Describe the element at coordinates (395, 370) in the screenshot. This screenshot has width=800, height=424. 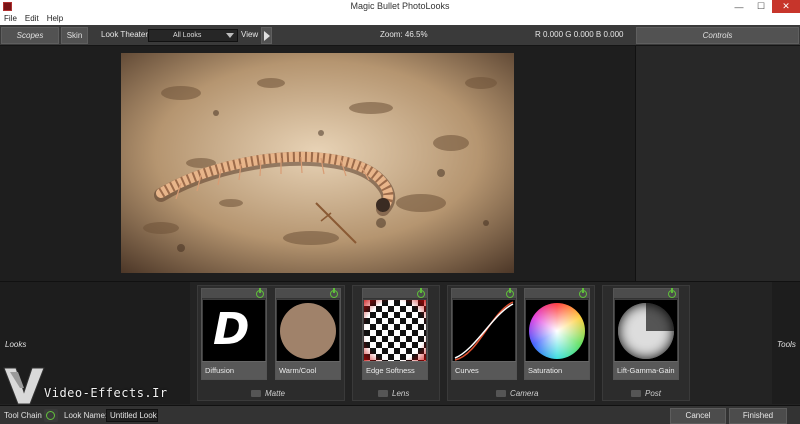
I see `tool-name: Edge Softness` at that location.